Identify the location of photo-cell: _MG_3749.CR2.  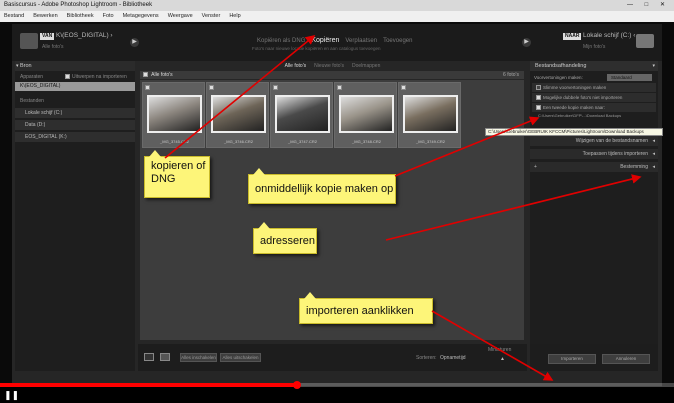
(429, 115).